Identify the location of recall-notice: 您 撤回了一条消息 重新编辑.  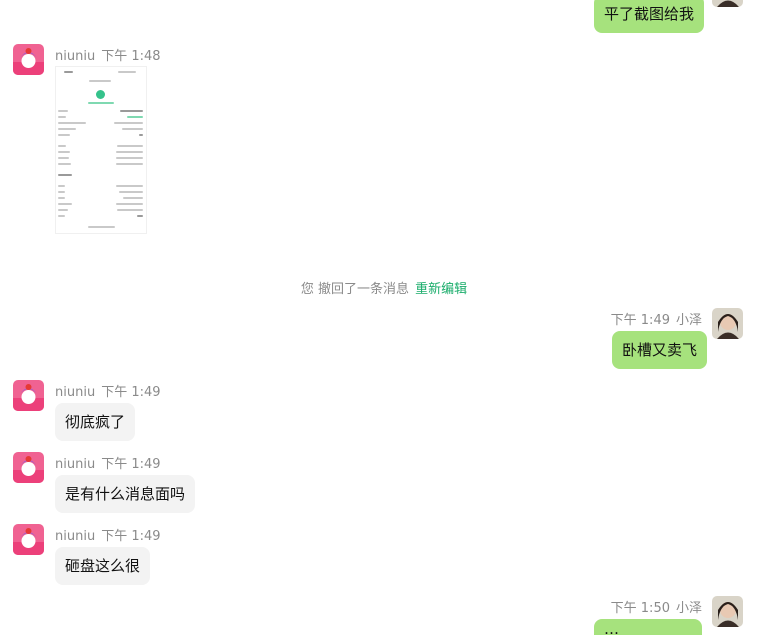
(384, 287).